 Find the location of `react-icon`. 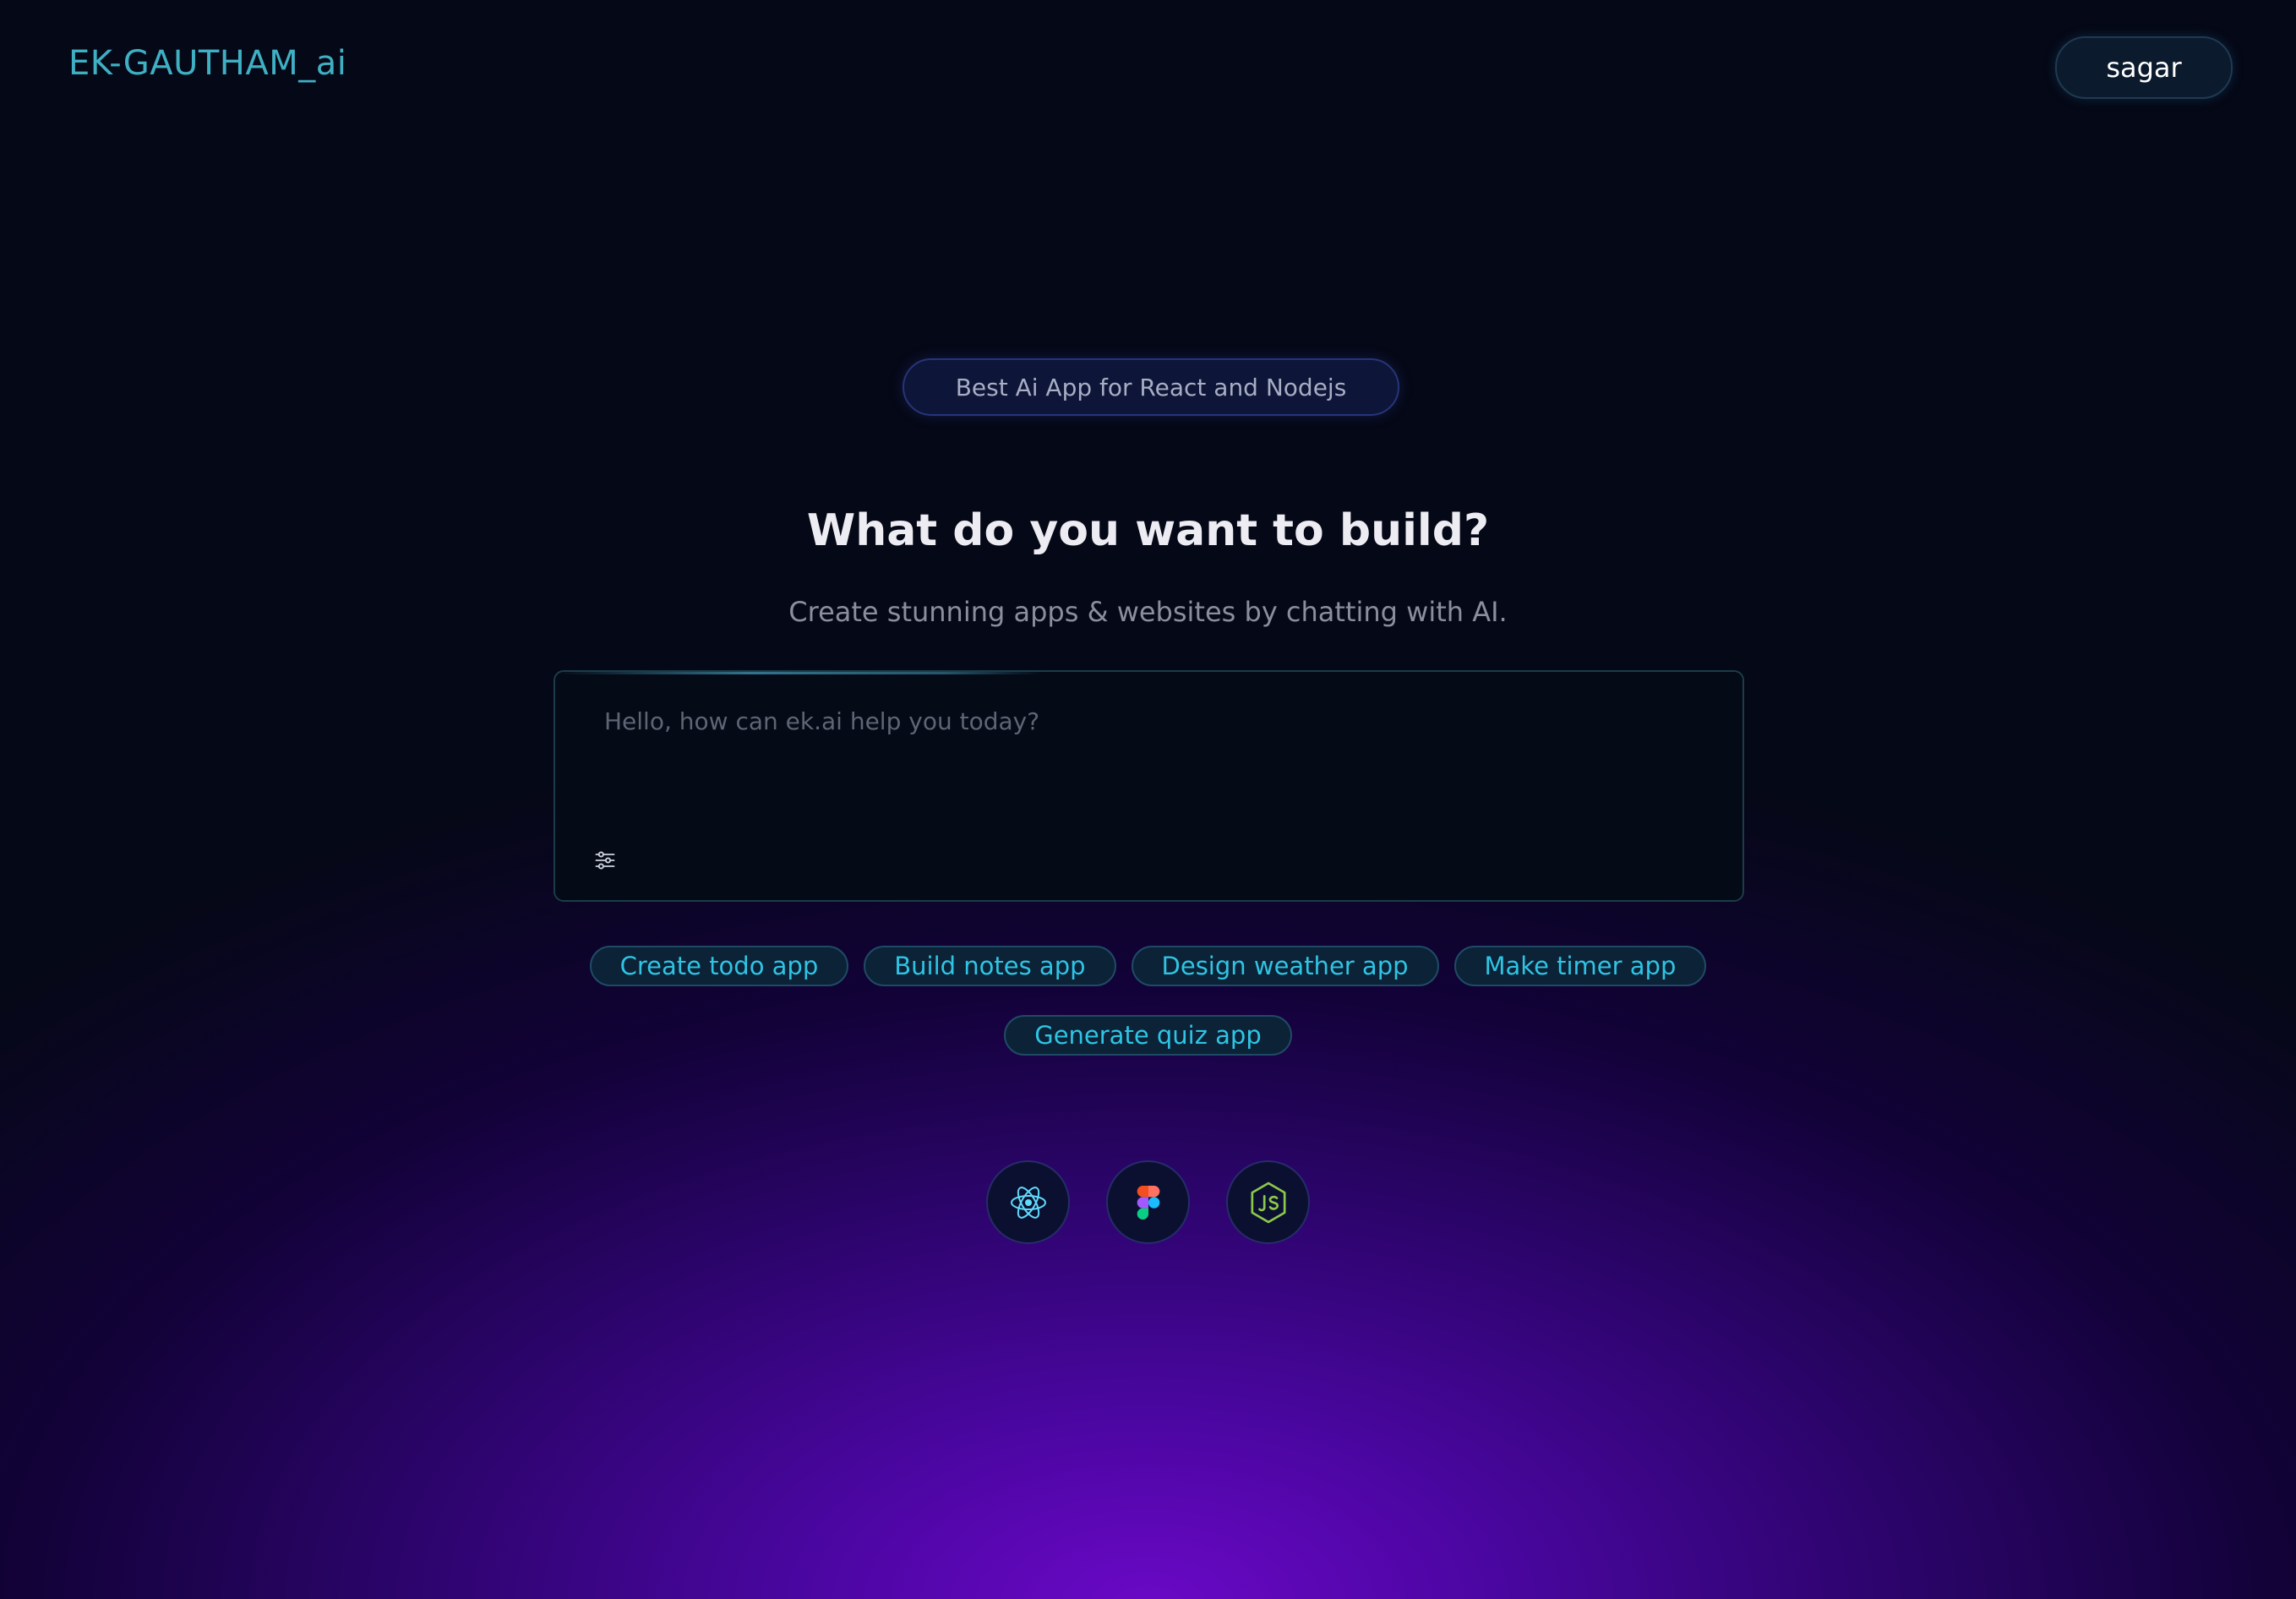

react-icon is located at coordinates (1028, 1202).